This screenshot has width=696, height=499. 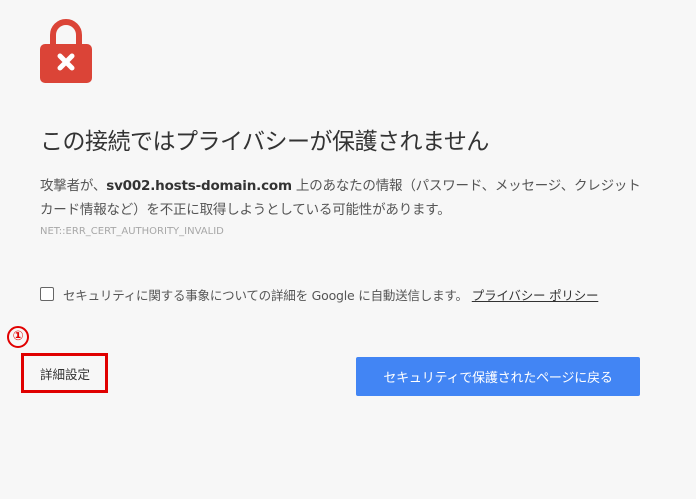 What do you see at coordinates (498, 376) in the screenshot?
I see `back-to-safety-button: セキュリティで保護されたページに戻る` at bounding box center [498, 376].